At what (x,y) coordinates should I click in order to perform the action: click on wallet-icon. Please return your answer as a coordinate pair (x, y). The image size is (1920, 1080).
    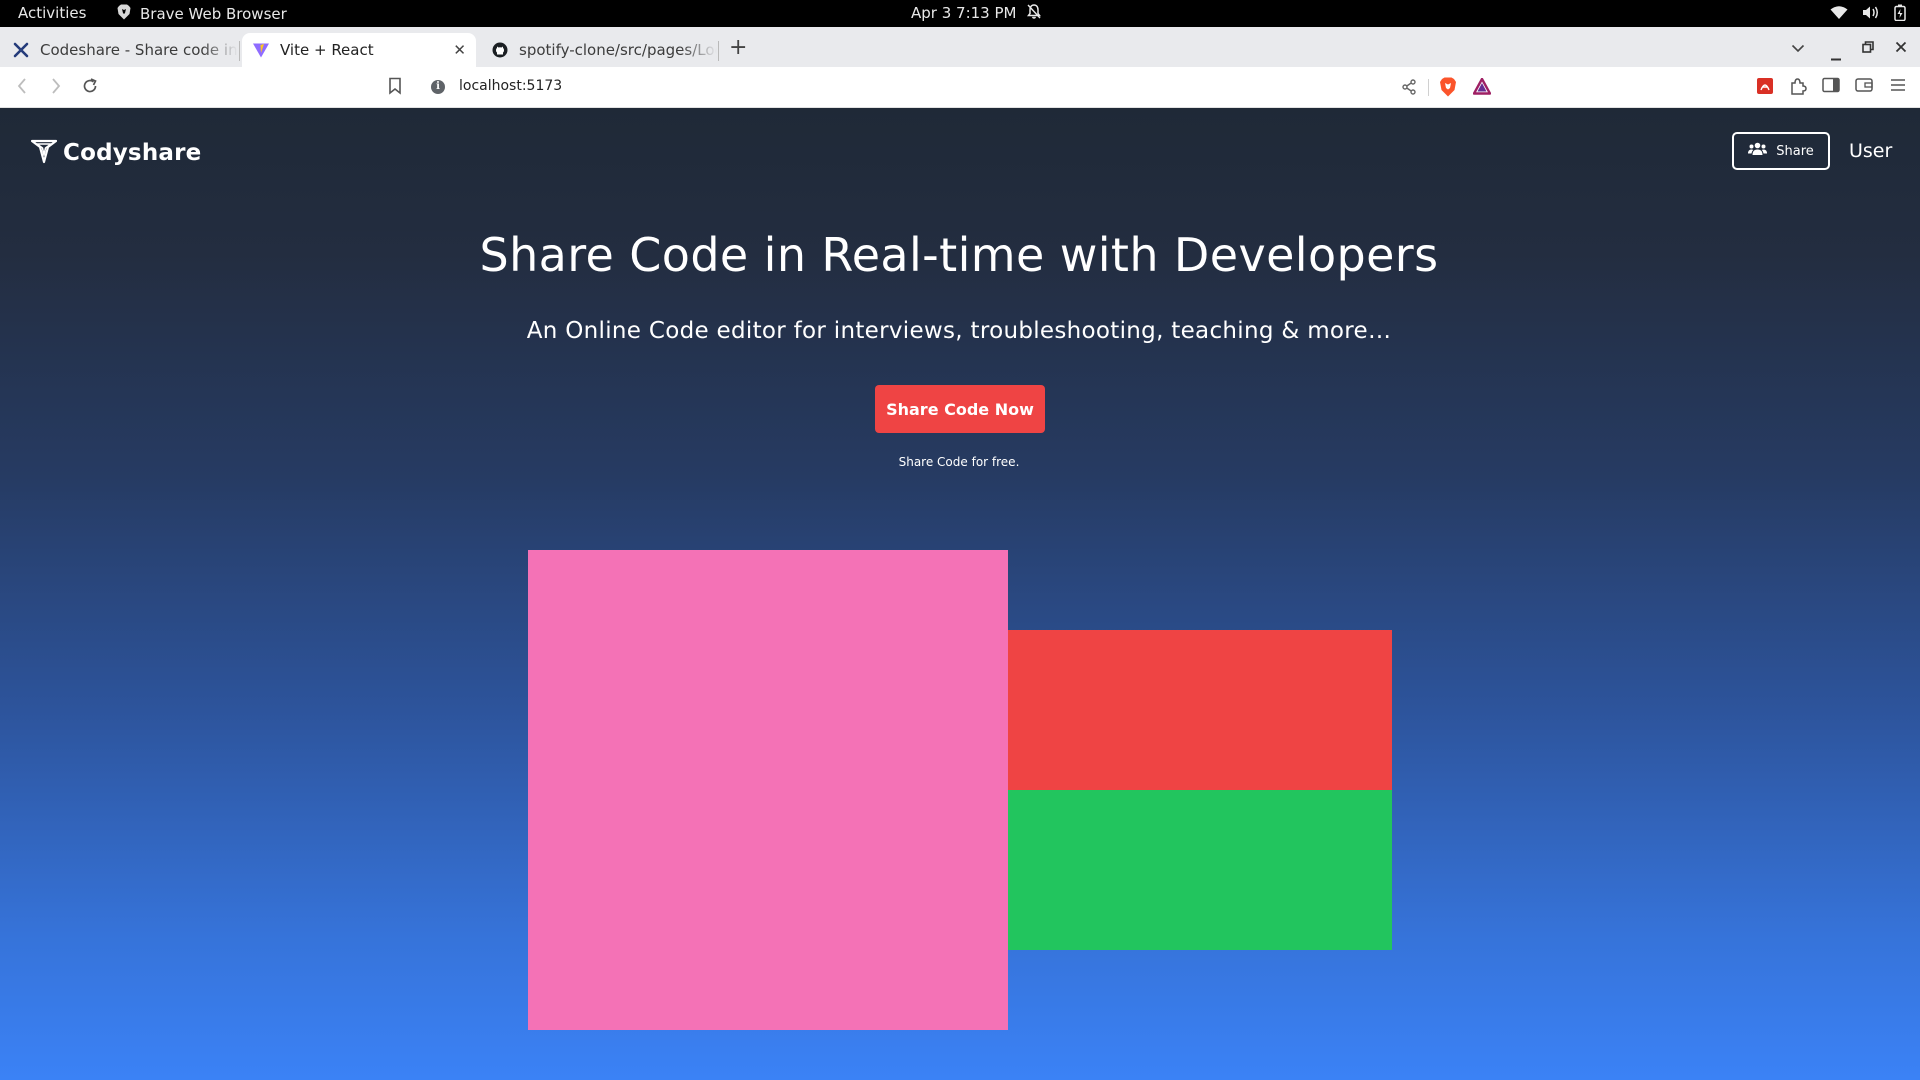
    Looking at the image, I should click on (1864, 87).